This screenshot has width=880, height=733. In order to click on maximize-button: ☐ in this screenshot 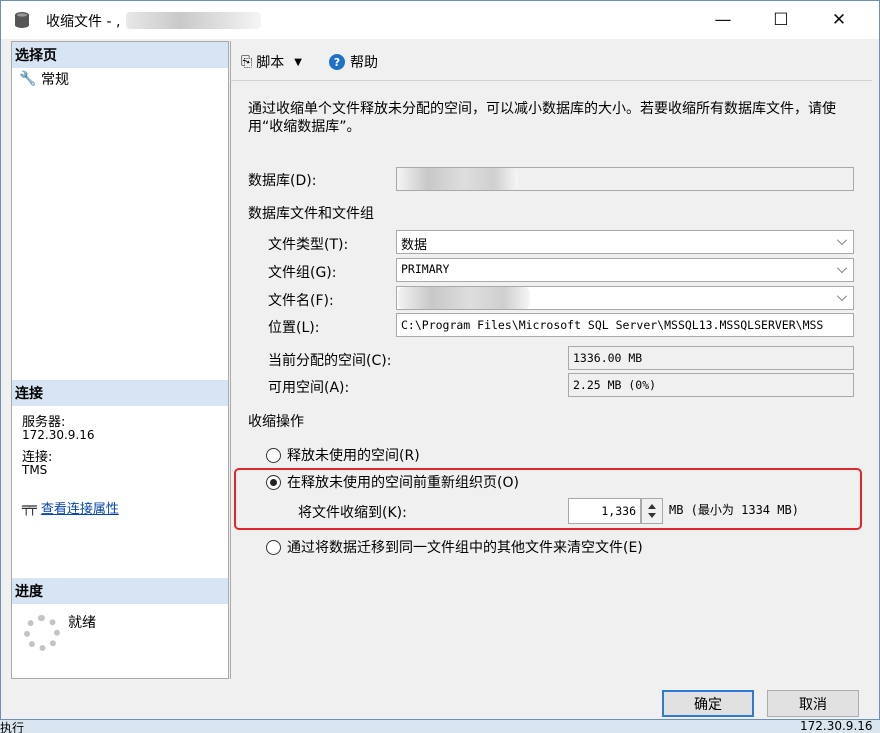, I will do `click(781, 20)`.